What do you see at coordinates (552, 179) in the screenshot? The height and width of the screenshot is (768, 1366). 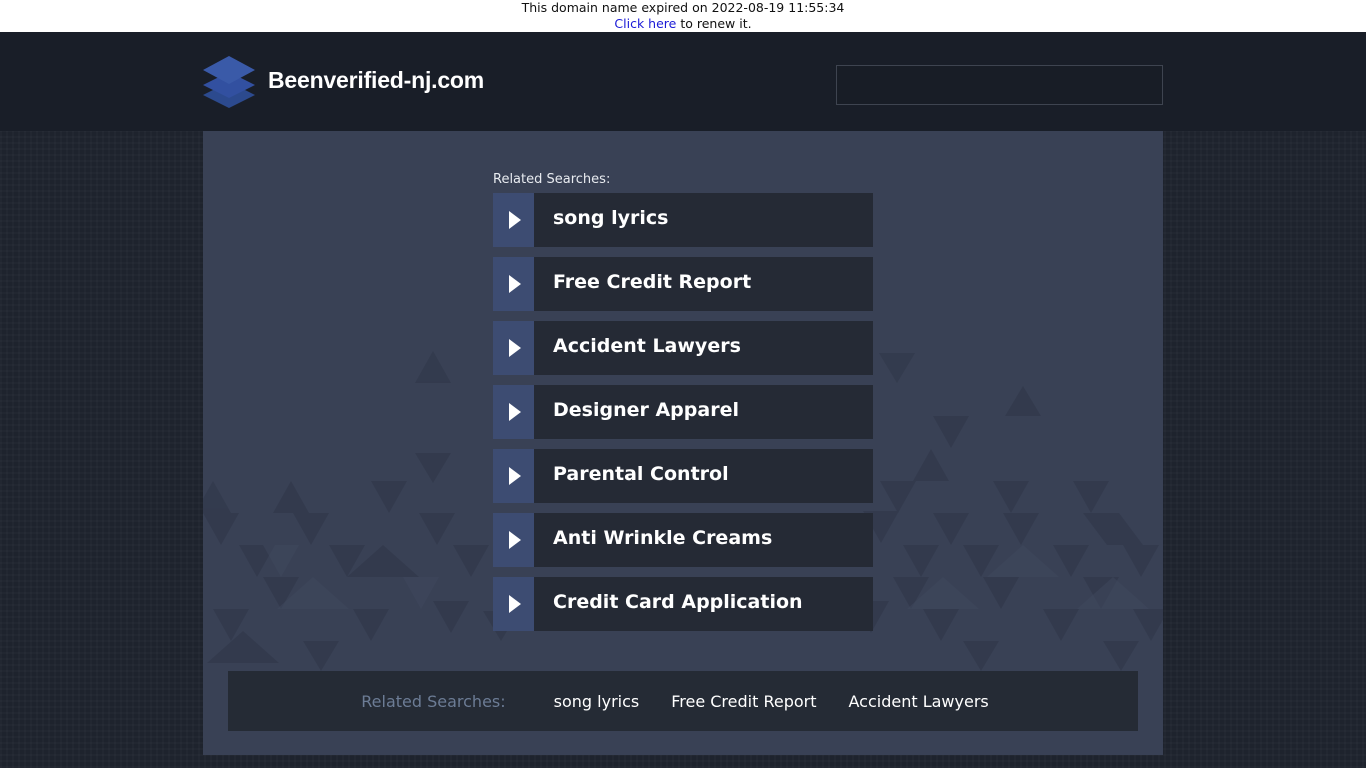 I see `related-searches-label: Related Searches:` at bounding box center [552, 179].